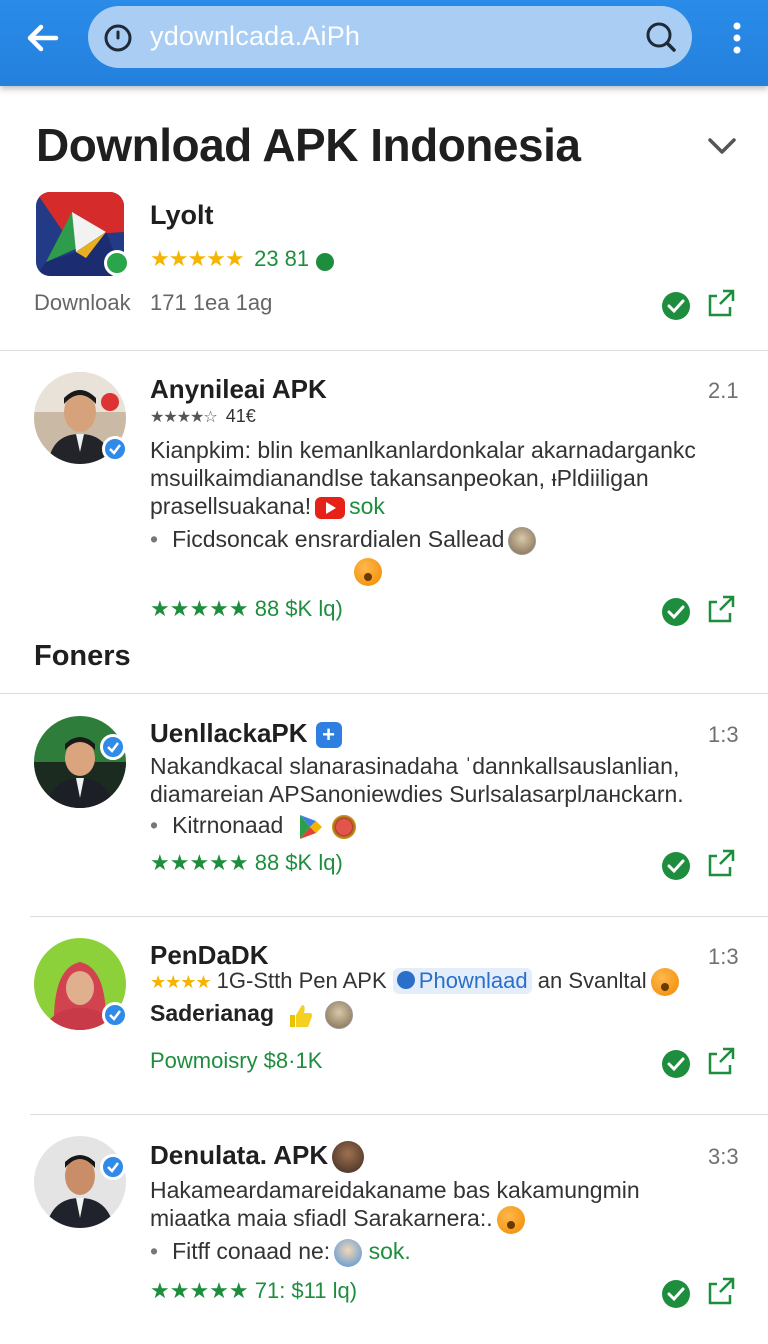  I want to click on post-title: PenDaDK, so click(209, 955).